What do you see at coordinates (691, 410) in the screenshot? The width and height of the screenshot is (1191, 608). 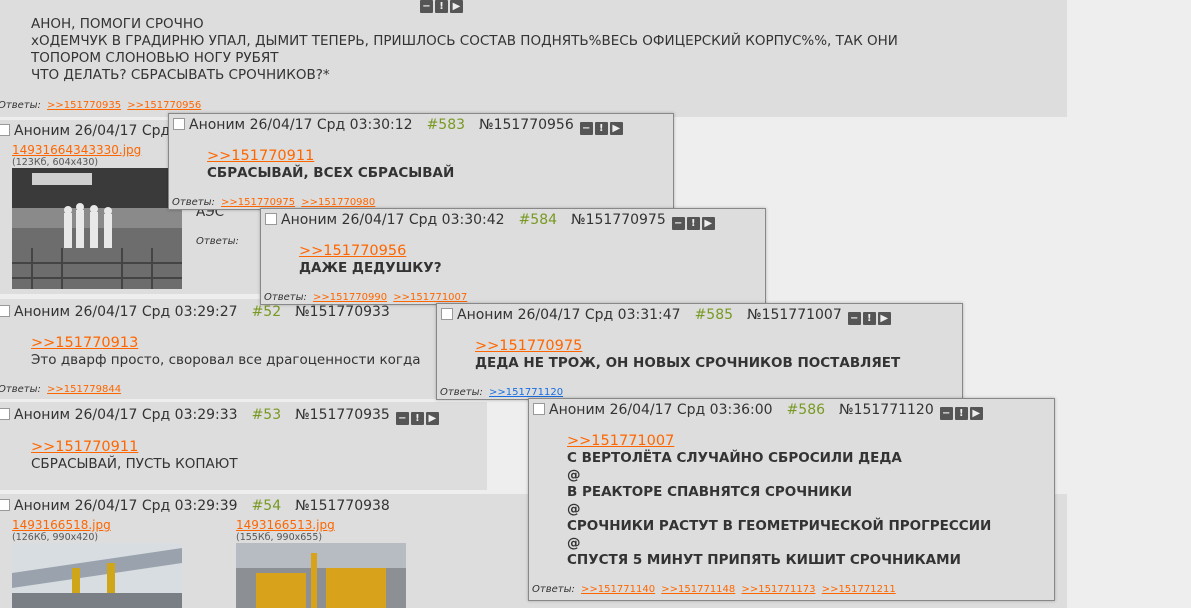 I see `post-date: 26/04/17 Срд 03:36:00` at bounding box center [691, 410].